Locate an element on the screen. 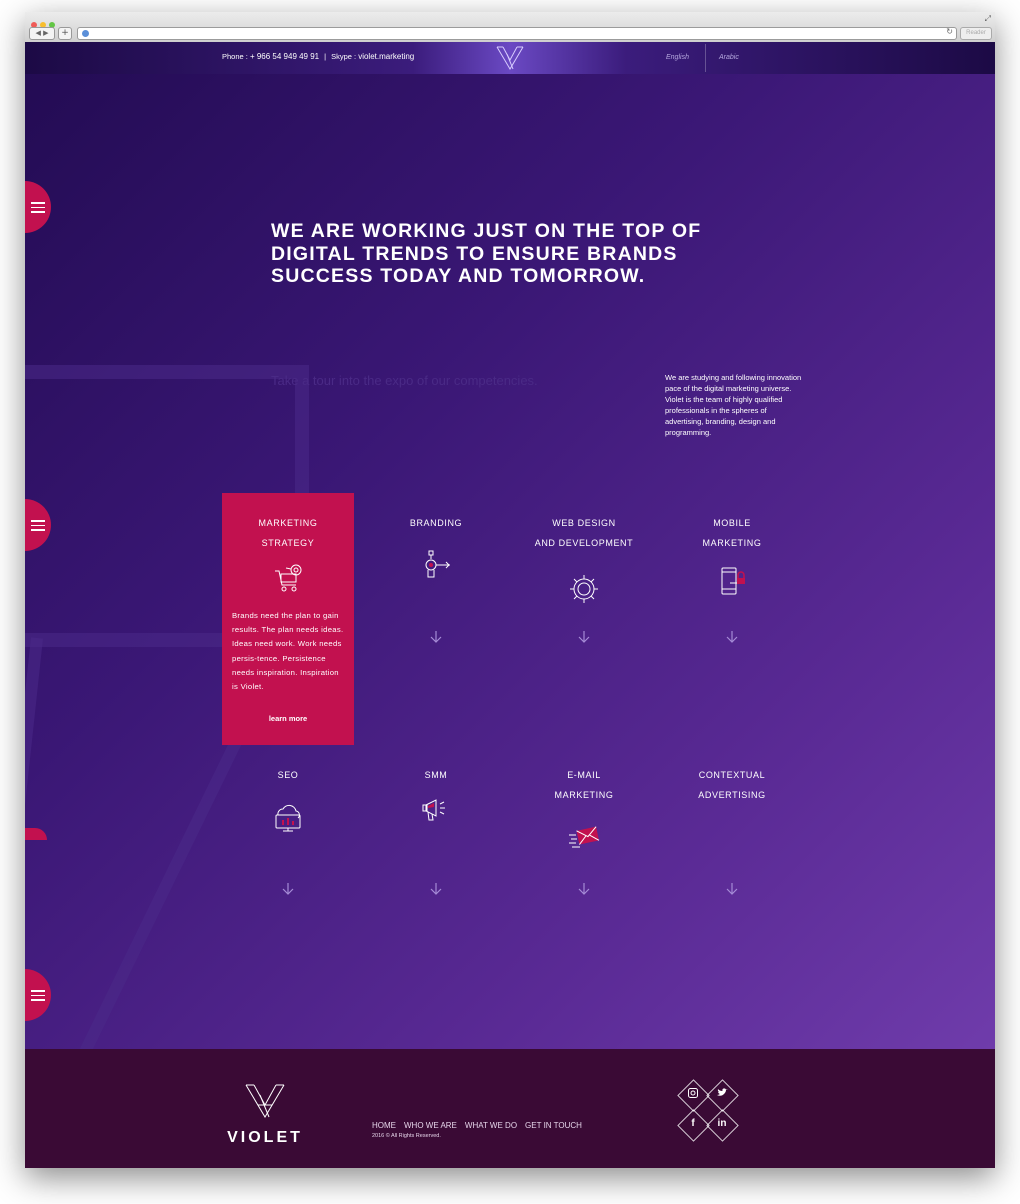 The width and height of the screenshot is (1020, 1204). cloud-monitor-icon is located at coordinates (288, 818).